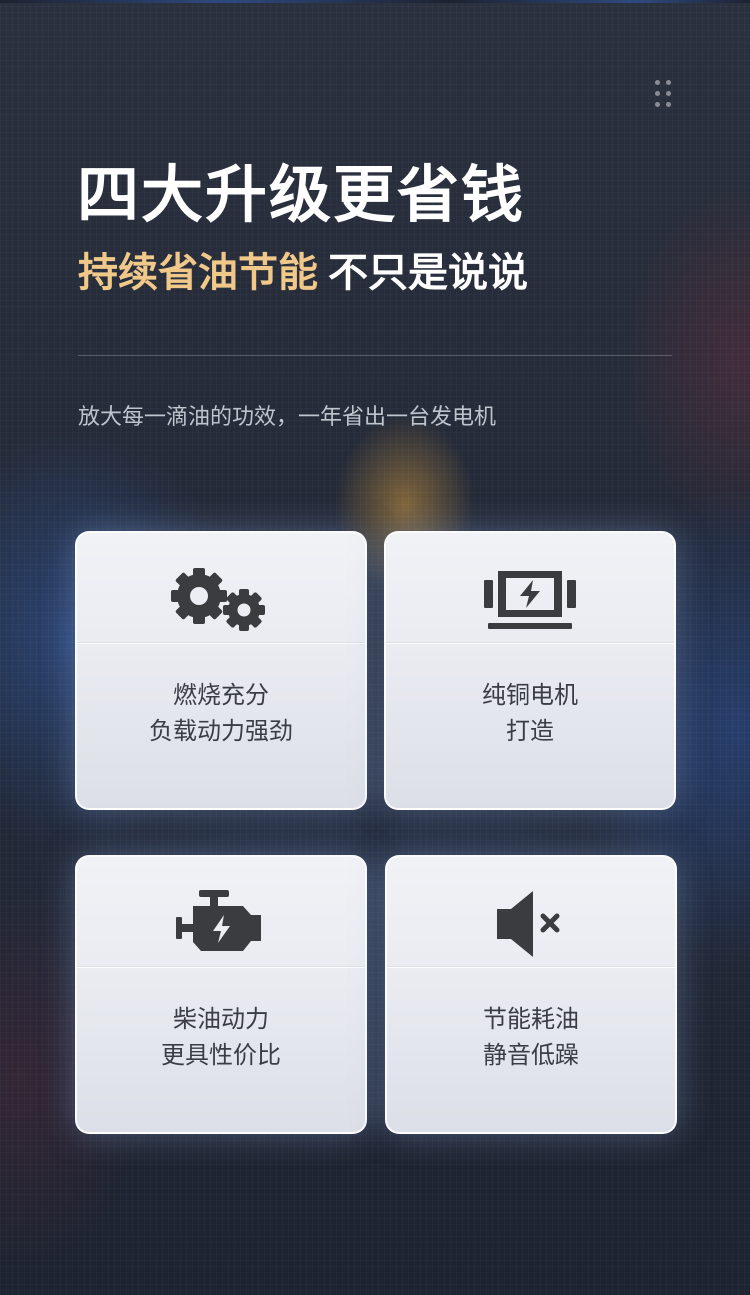 The width and height of the screenshot is (750, 1295). What do you see at coordinates (530, 670) in the screenshot?
I see `feature-card-copper-motor: 纯铜电机 打造` at bounding box center [530, 670].